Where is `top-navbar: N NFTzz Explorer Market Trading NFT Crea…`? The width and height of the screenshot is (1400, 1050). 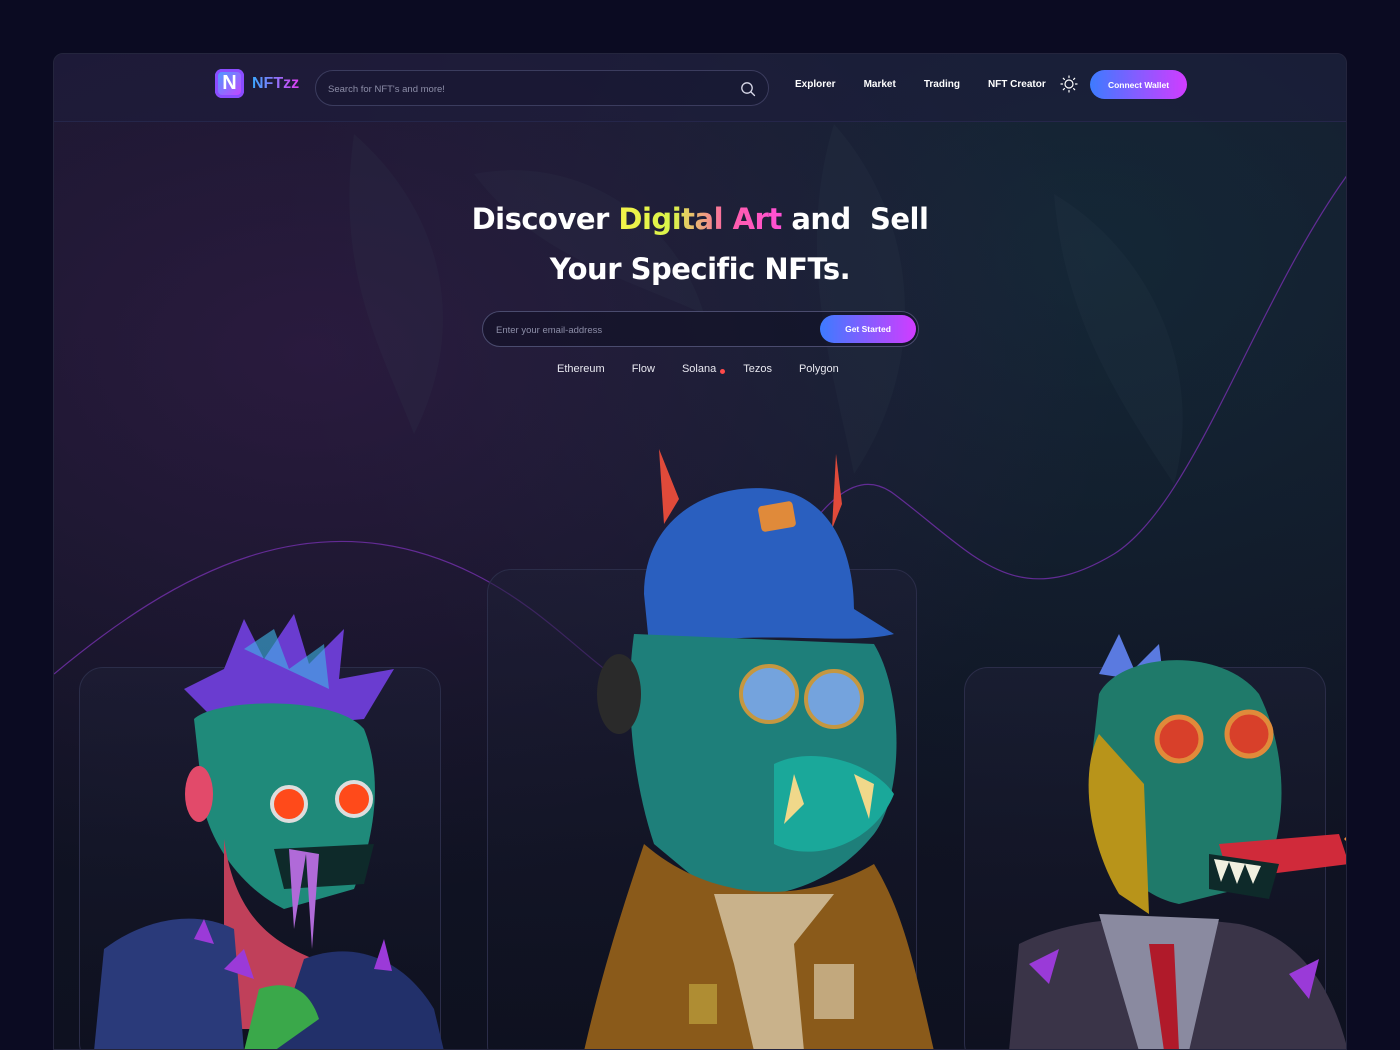
top-navbar: N NFTzz Explorer Market Trading NFT Crea… is located at coordinates (700, 88).